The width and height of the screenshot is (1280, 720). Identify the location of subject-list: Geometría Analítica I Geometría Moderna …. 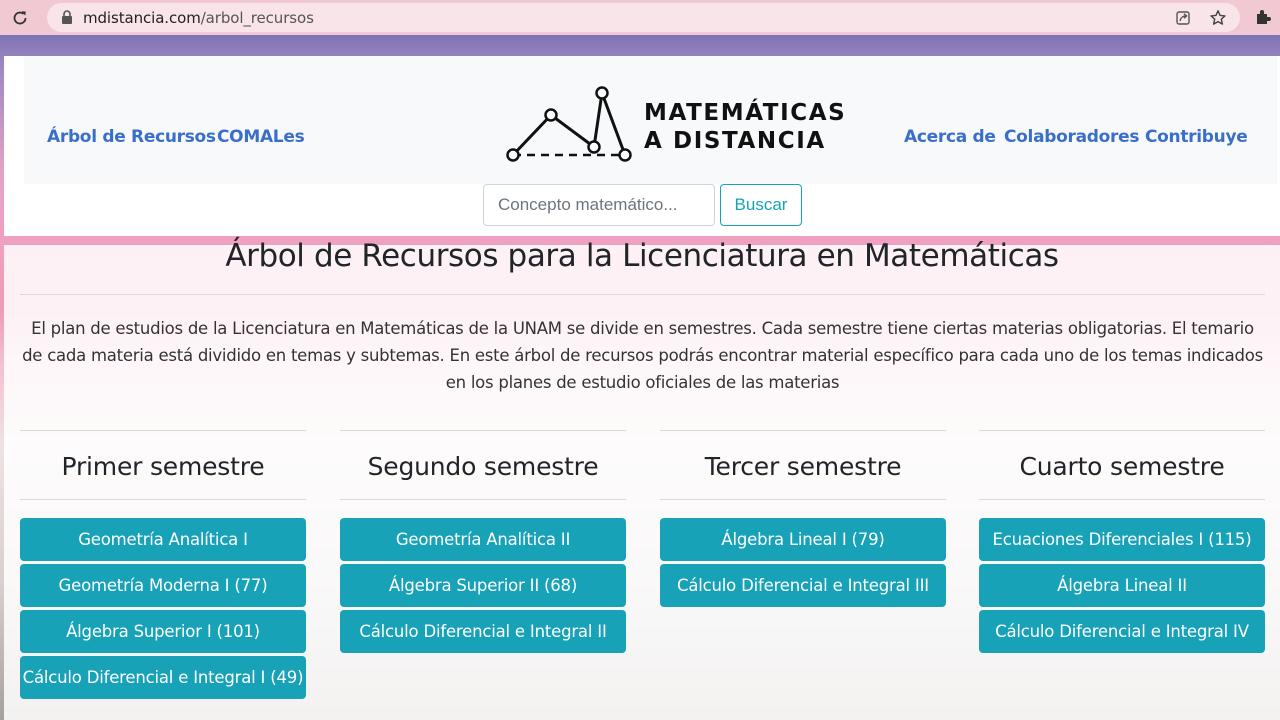
(163, 608).